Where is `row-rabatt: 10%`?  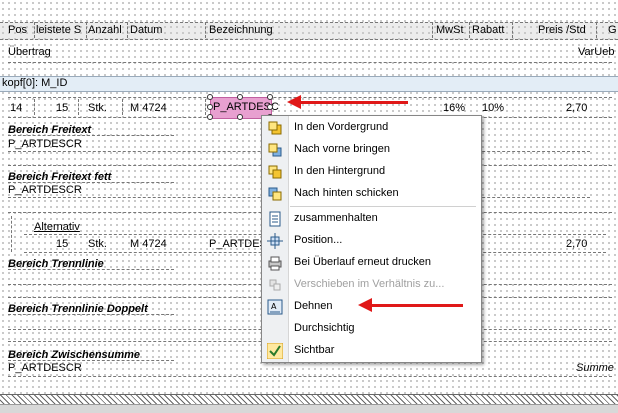
row-rabatt: 10% is located at coordinates (493, 108).